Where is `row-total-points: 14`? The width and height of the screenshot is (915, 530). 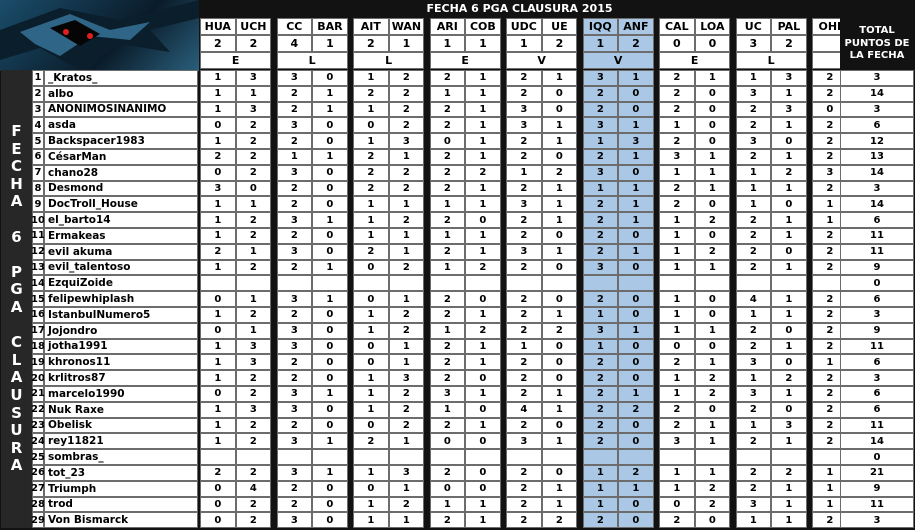 row-total-points: 14 is located at coordinates (877, 204).